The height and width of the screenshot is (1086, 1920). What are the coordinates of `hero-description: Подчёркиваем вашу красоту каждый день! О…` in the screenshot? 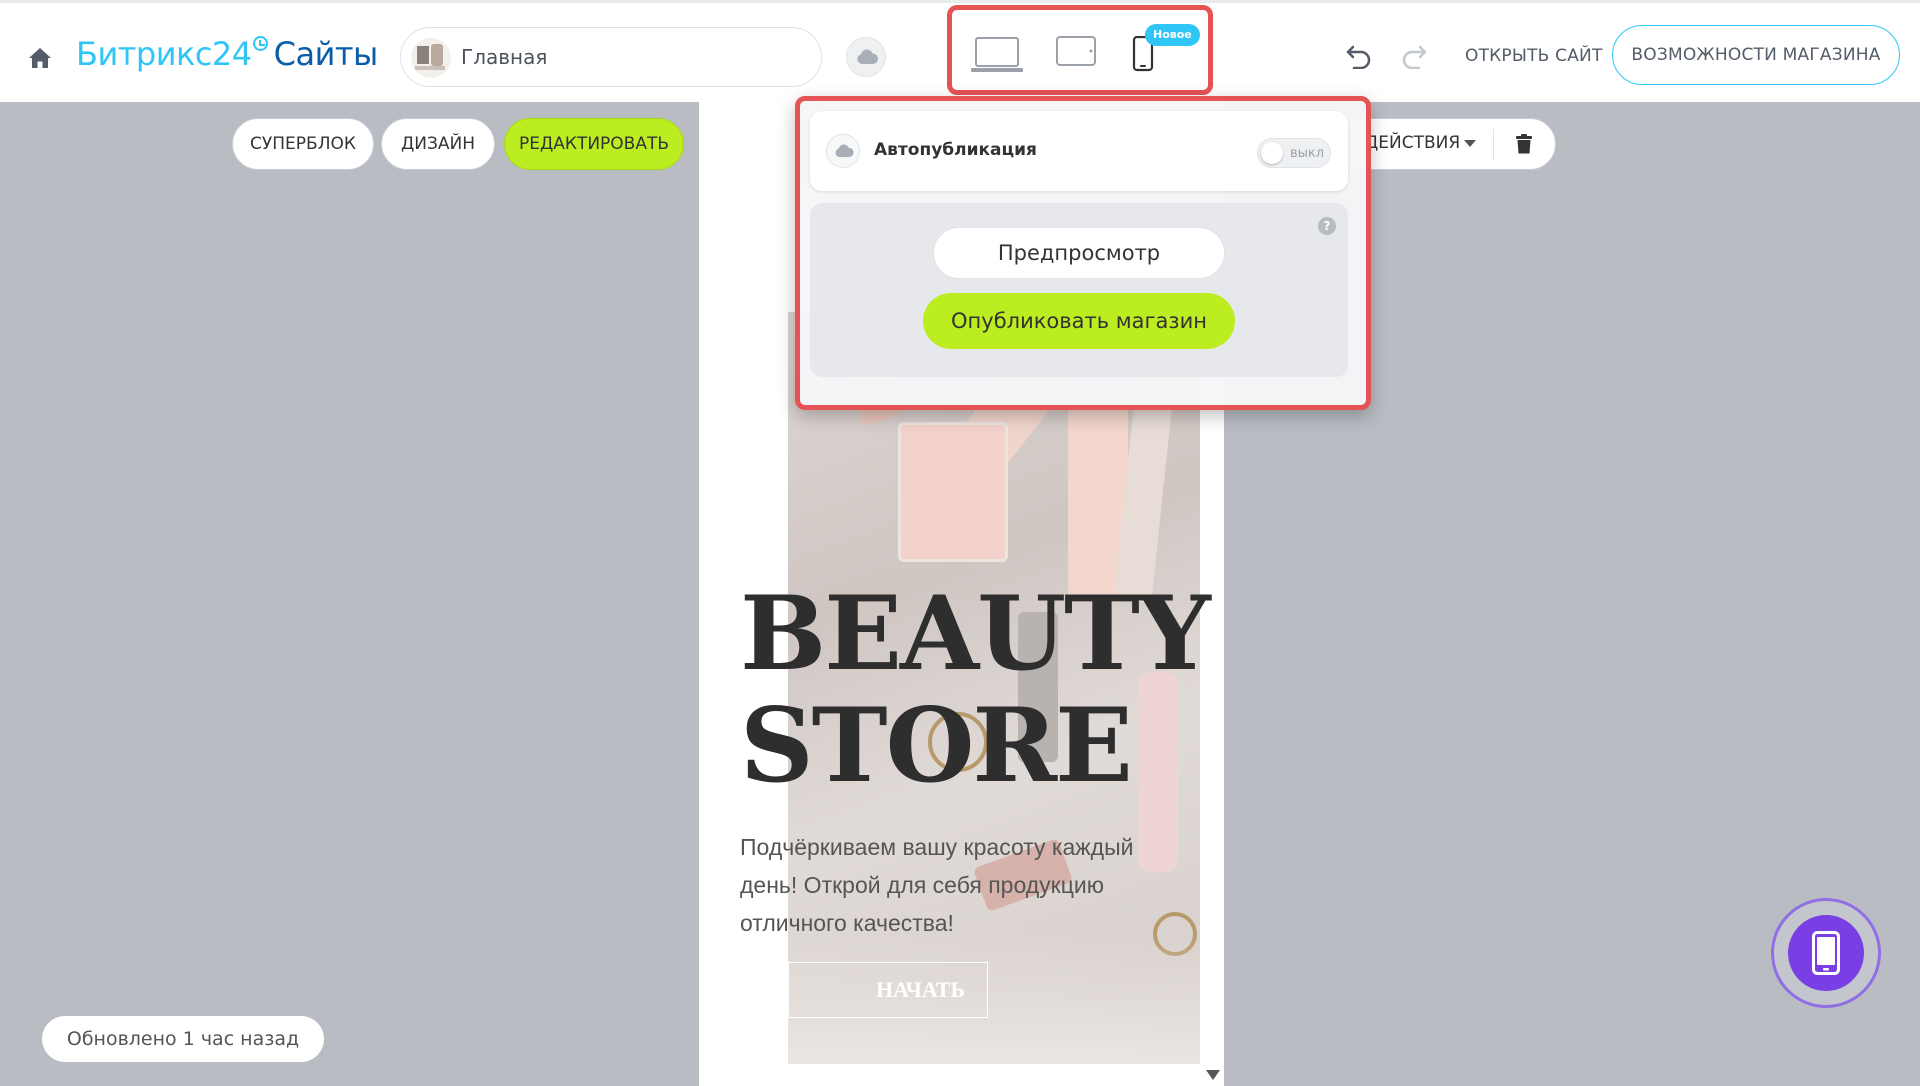 It's located at (937, 885).